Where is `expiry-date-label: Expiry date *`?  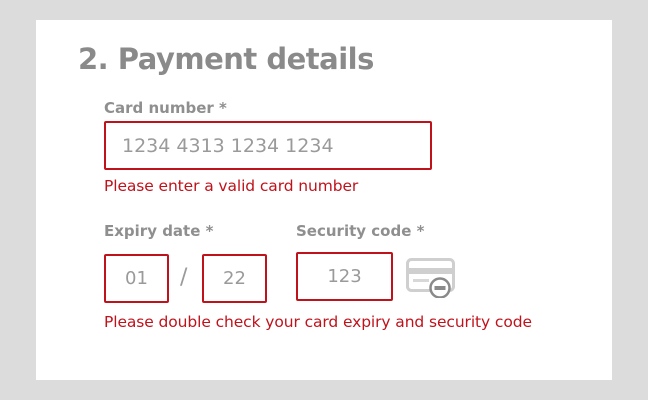
expiry-date-label: Expiry date * is located at coordinates (159, 231).